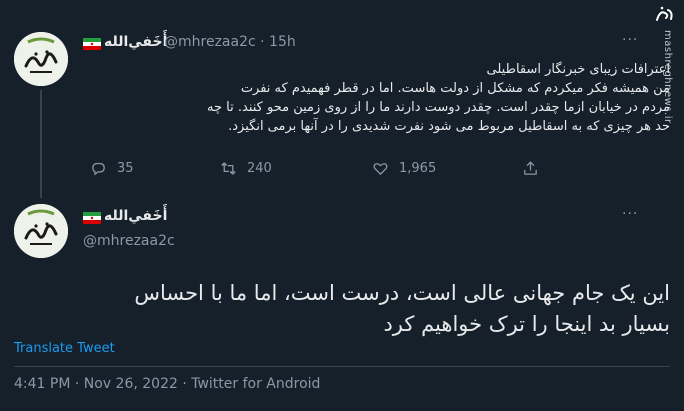 The image size is (684, 411). Describe the element at coordinates (246, 168) in the screenshot. I see `retweet-button: 240` at that location.